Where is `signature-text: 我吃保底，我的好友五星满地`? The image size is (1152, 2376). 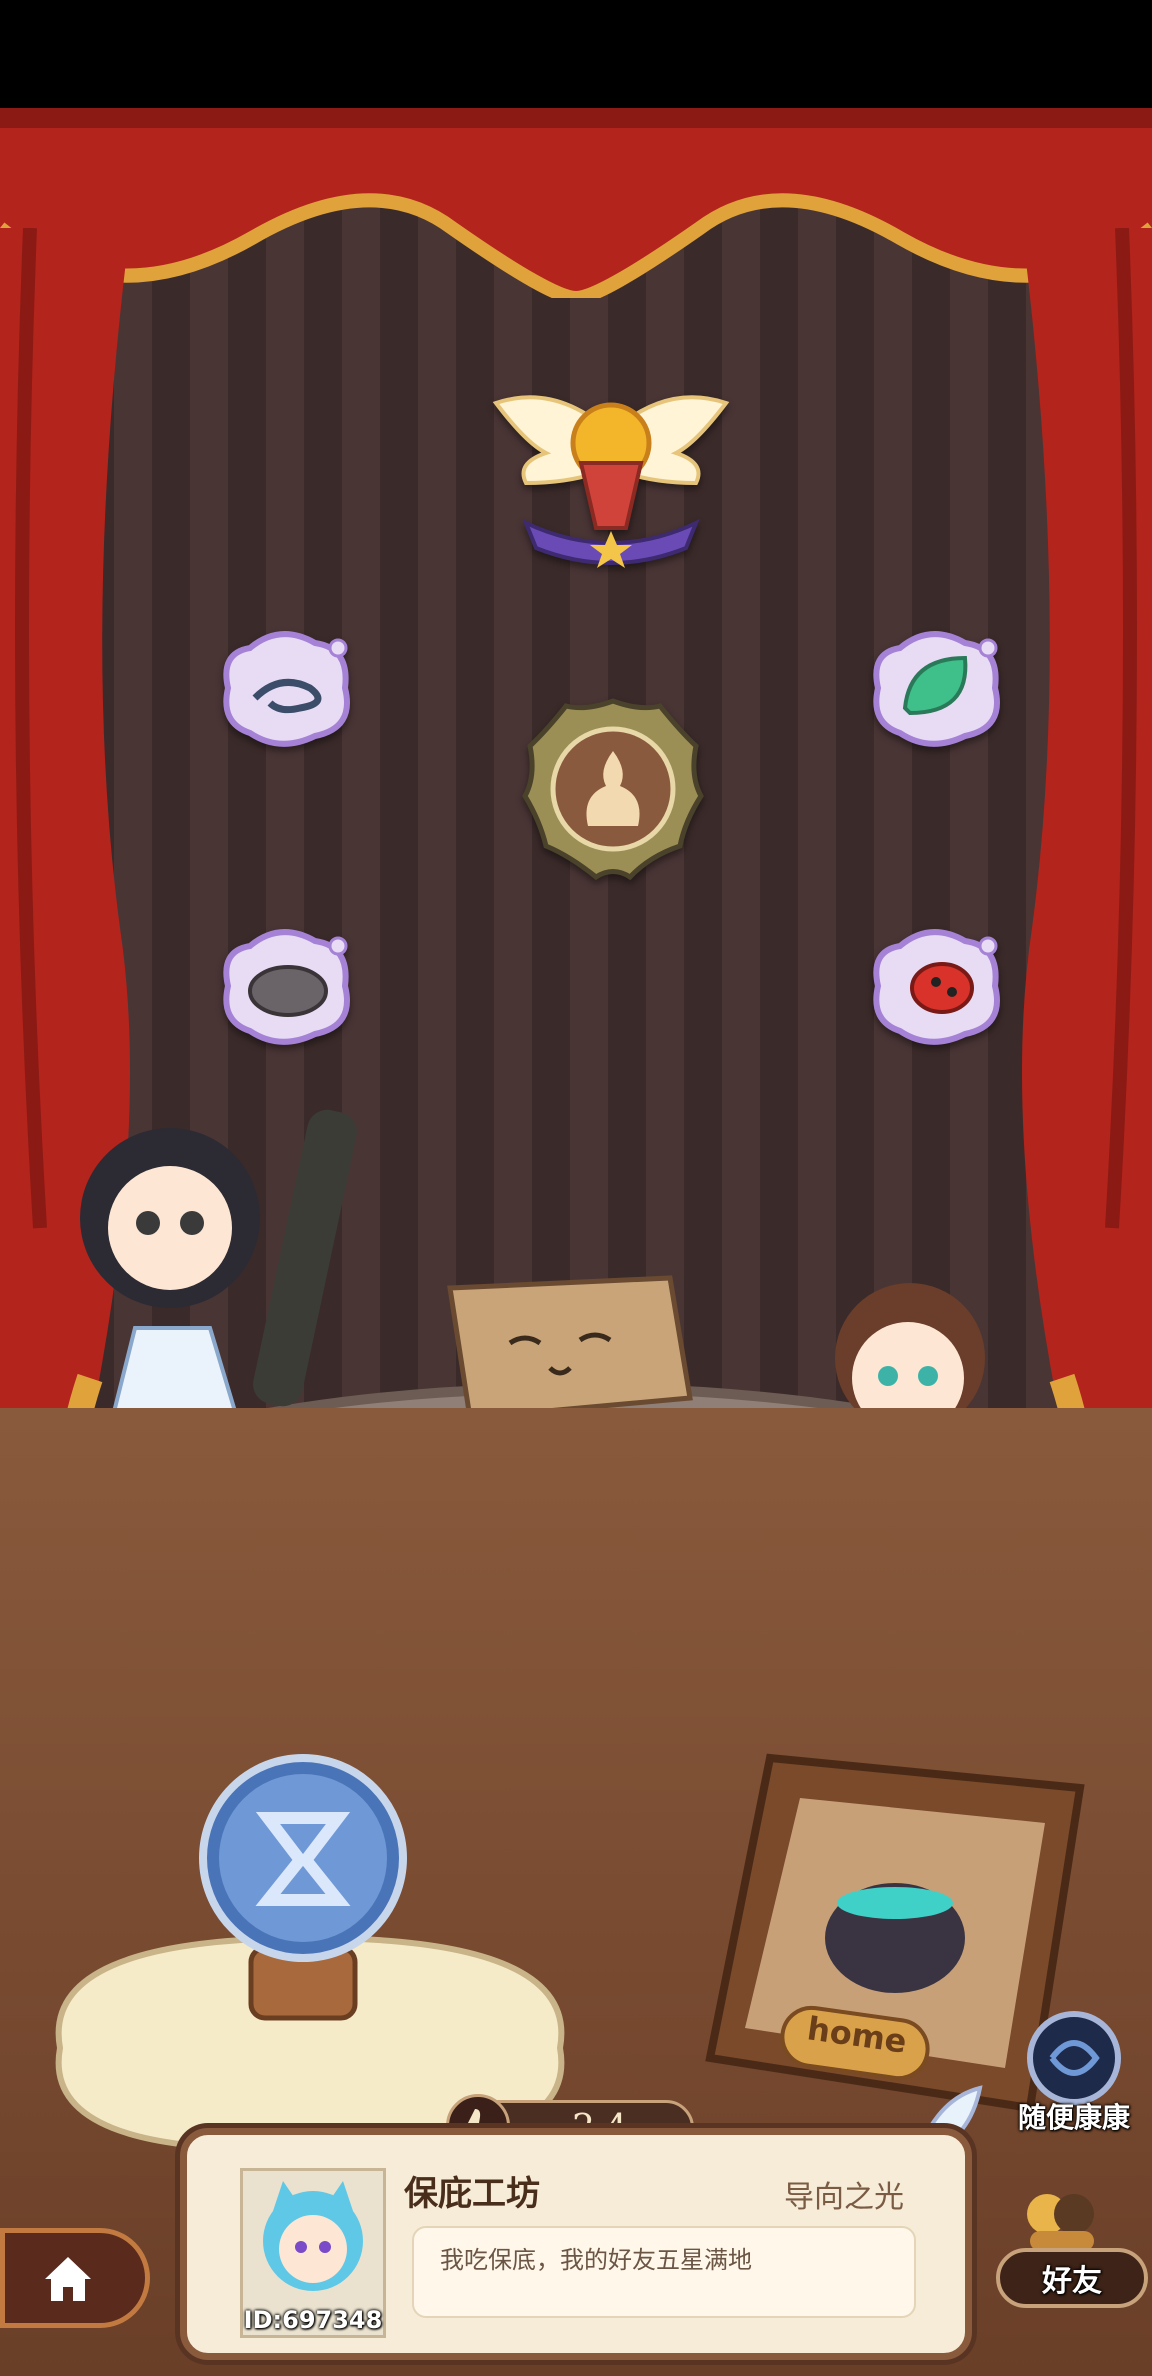 signature-text: 我吃保底，我的好友五星满地 is located at coordinates (596, 2260).